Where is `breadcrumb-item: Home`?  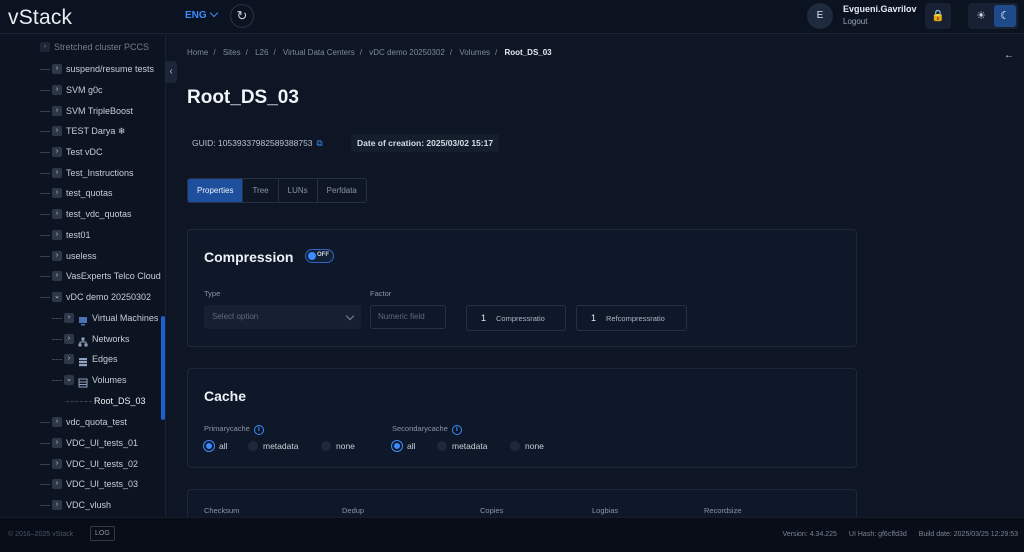
breadcrumb-item: Home is located at coordinates (197, 52).